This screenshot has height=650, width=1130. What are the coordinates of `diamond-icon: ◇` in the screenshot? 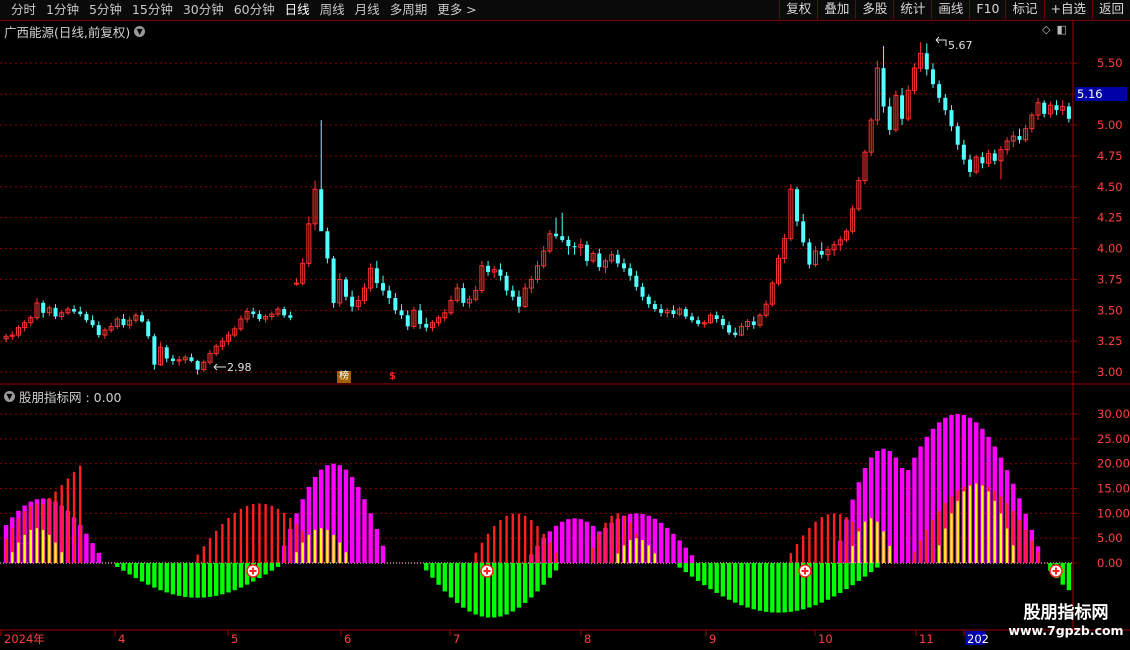 It's located at (1046, 29).